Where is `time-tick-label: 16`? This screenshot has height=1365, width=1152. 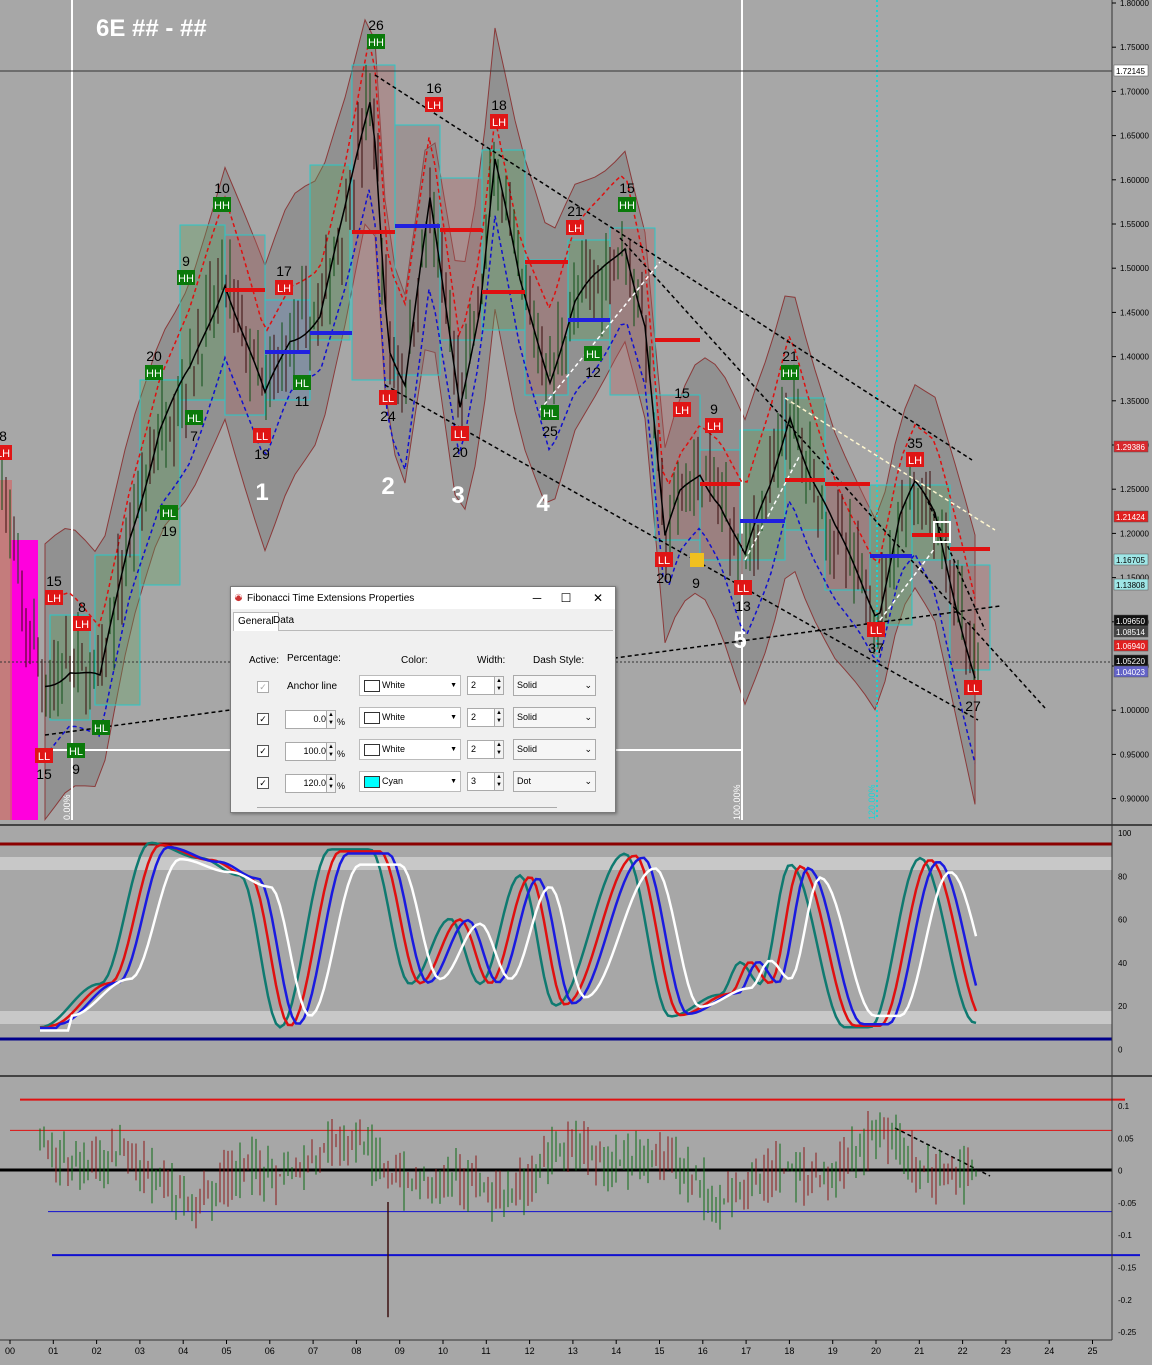
time-tick-label: 16 is located at coordinates (703, 1351).